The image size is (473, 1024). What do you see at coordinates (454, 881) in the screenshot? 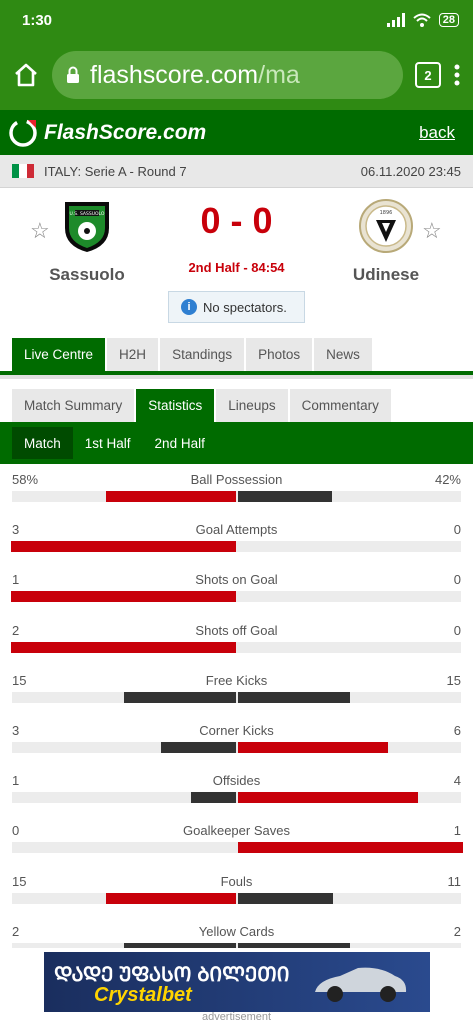
I see `stat-away-value: 11` at bounding box center [454, 881].